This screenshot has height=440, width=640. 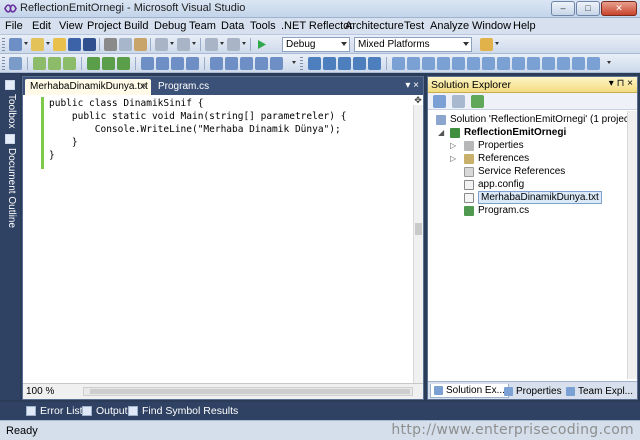 I want to click on extension-manager-icon, so click(x=578, y=63).